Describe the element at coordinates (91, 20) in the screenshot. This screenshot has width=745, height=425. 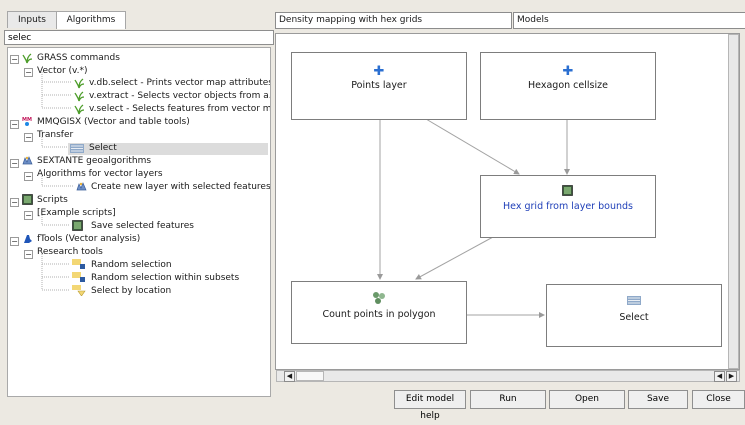
I see `tab-algorithms: Algorithms` at that location.